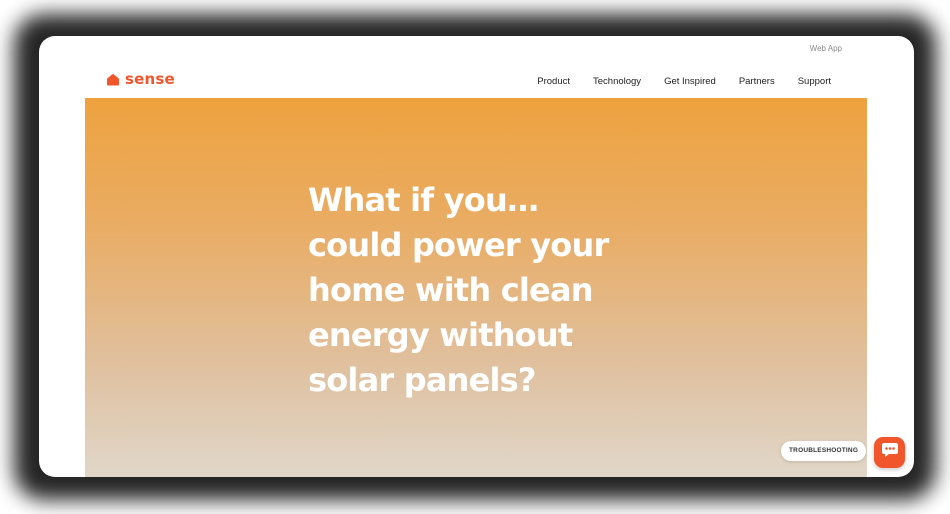  Describe the element at coordinates (451, 290) in the screenshot. I see `headline-line: home with clean` at that location.